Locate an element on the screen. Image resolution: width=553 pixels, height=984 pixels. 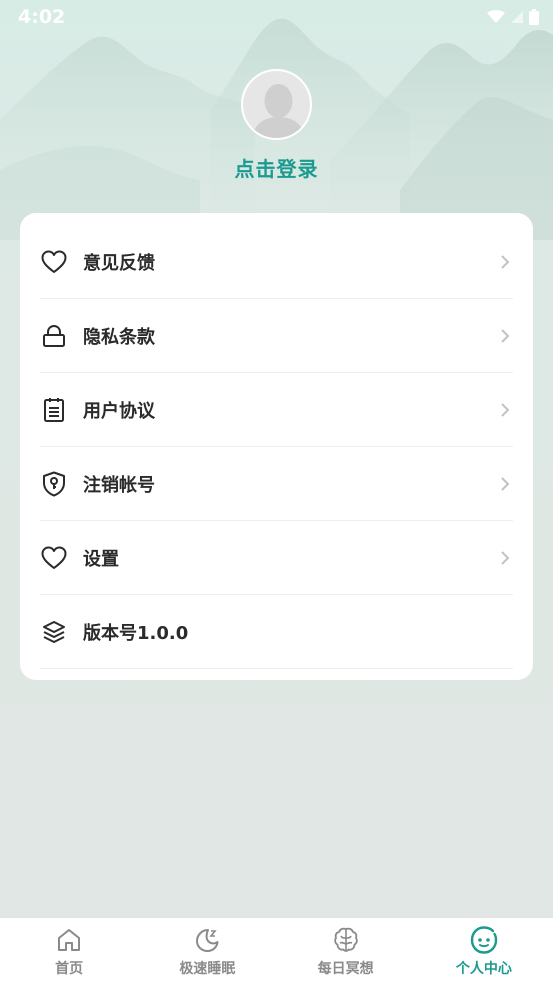
login-link: 点击登录 is located at coordinates (276, 167).